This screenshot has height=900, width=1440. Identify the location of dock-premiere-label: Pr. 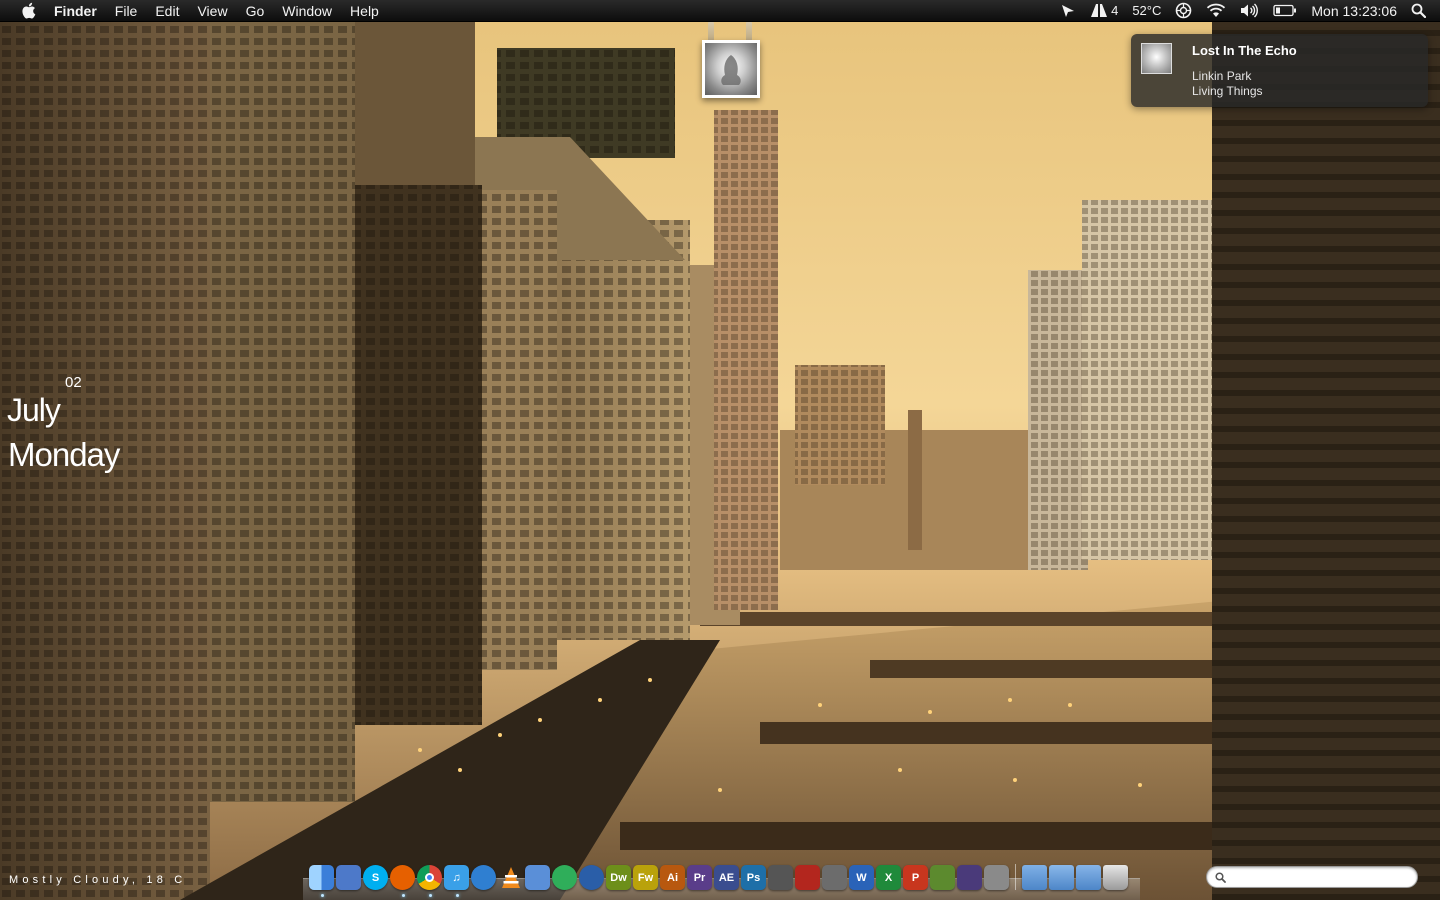
(699, 877).